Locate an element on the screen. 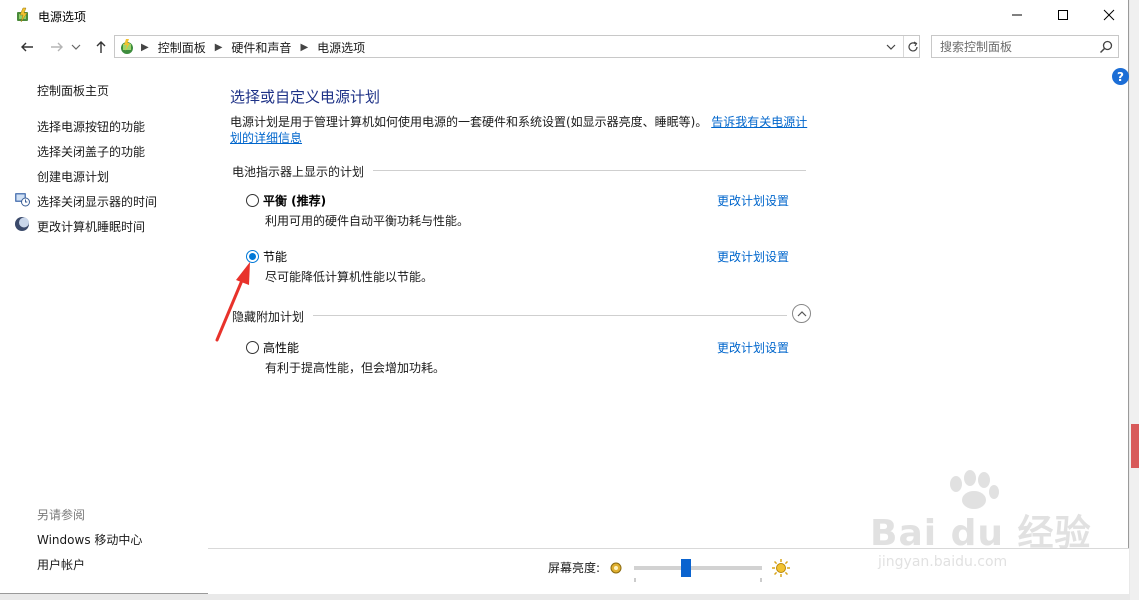 The image size is (1139, 600). see-also-user-accounts: 用户帐户 is located at coordinates (61, 564).